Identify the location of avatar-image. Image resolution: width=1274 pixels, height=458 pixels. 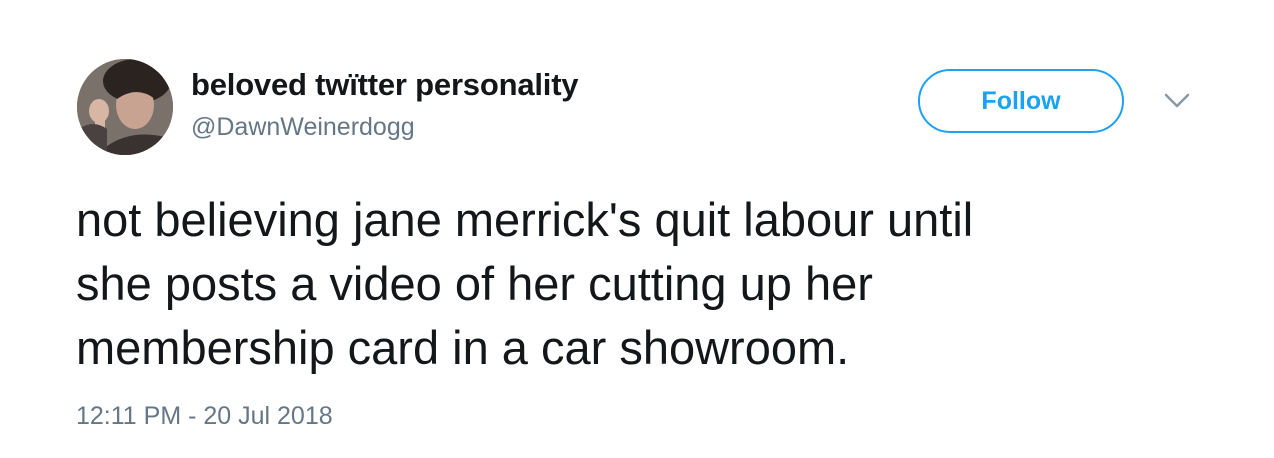
(125, 107).